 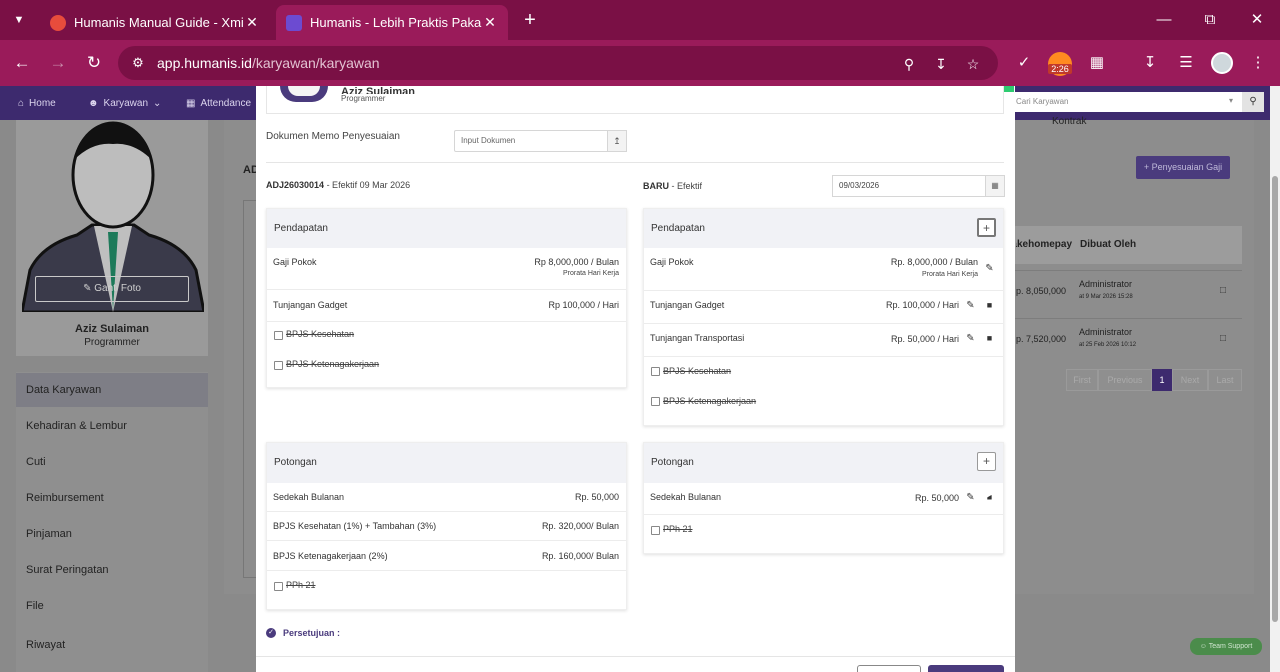 I want to click on side-item-surat-peringatan: Surat Peringatan, so click(x=112, y=570).